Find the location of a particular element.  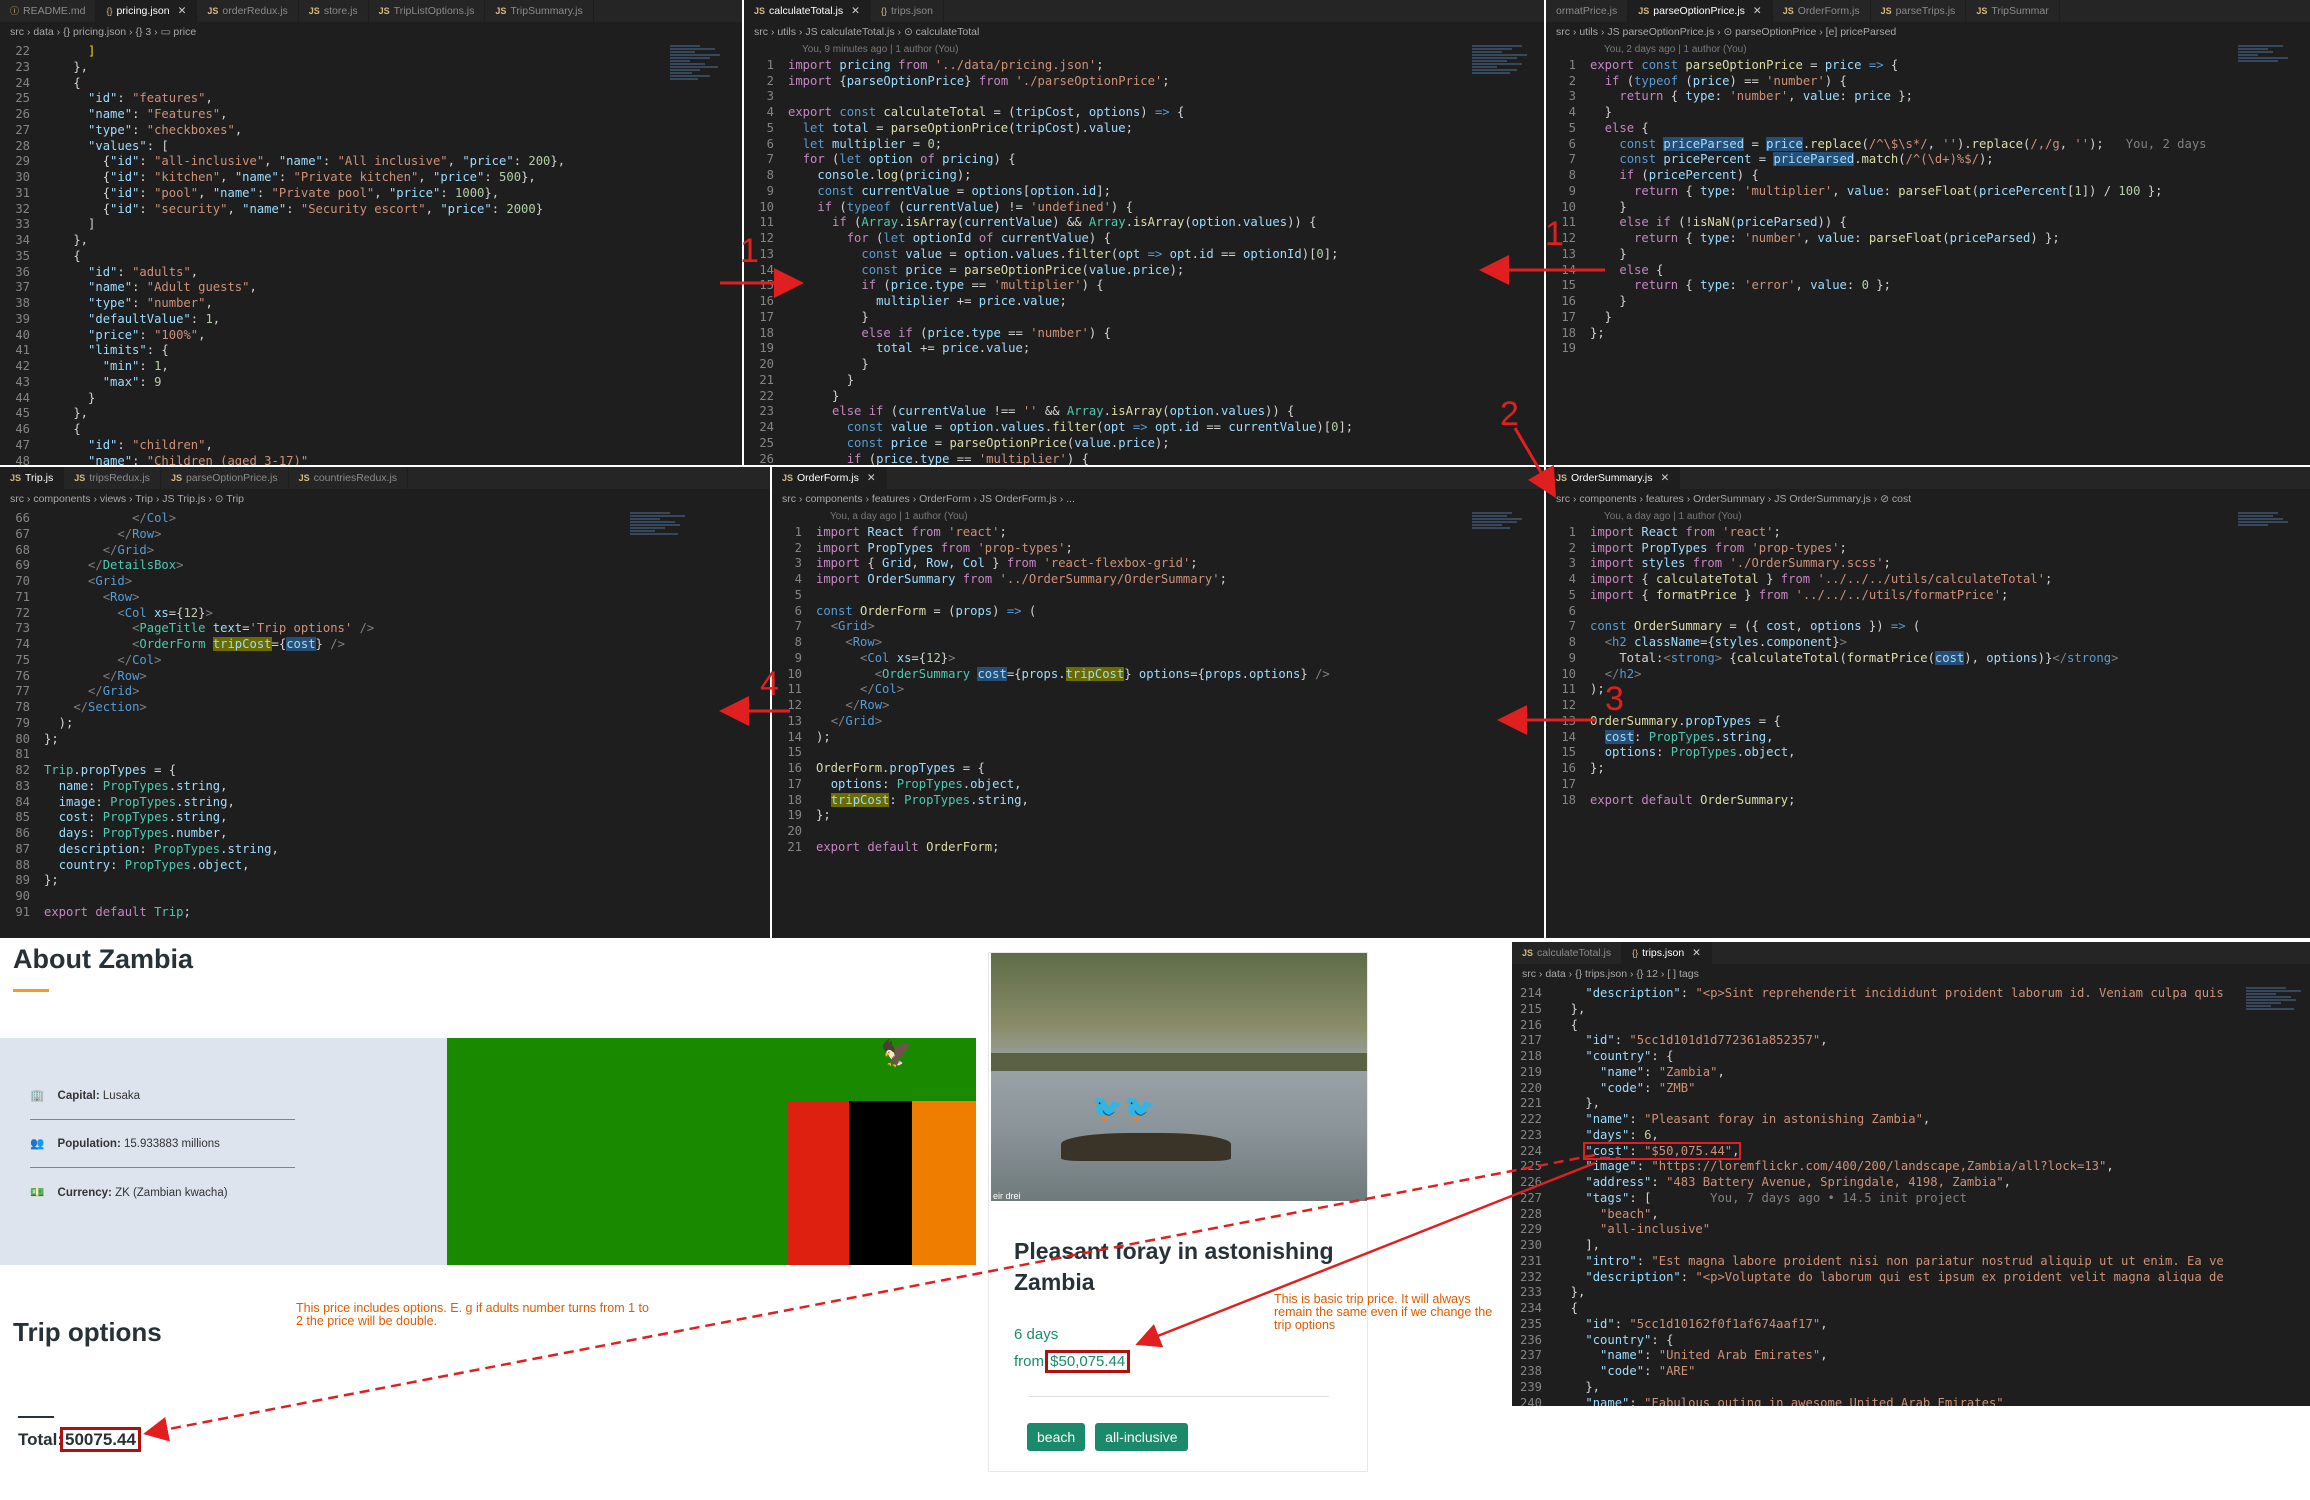

annotation-number-4: 4 is located at coordinates (769, 684).